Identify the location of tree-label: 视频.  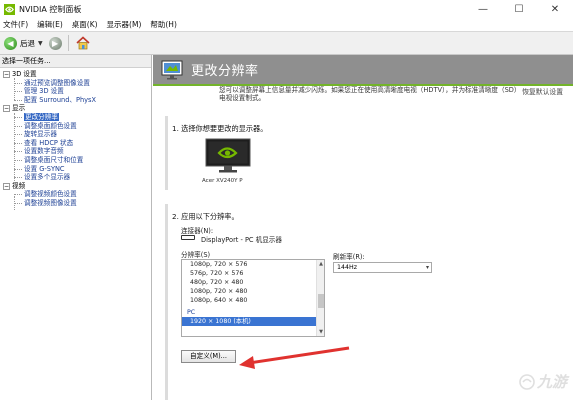
(19, 185).